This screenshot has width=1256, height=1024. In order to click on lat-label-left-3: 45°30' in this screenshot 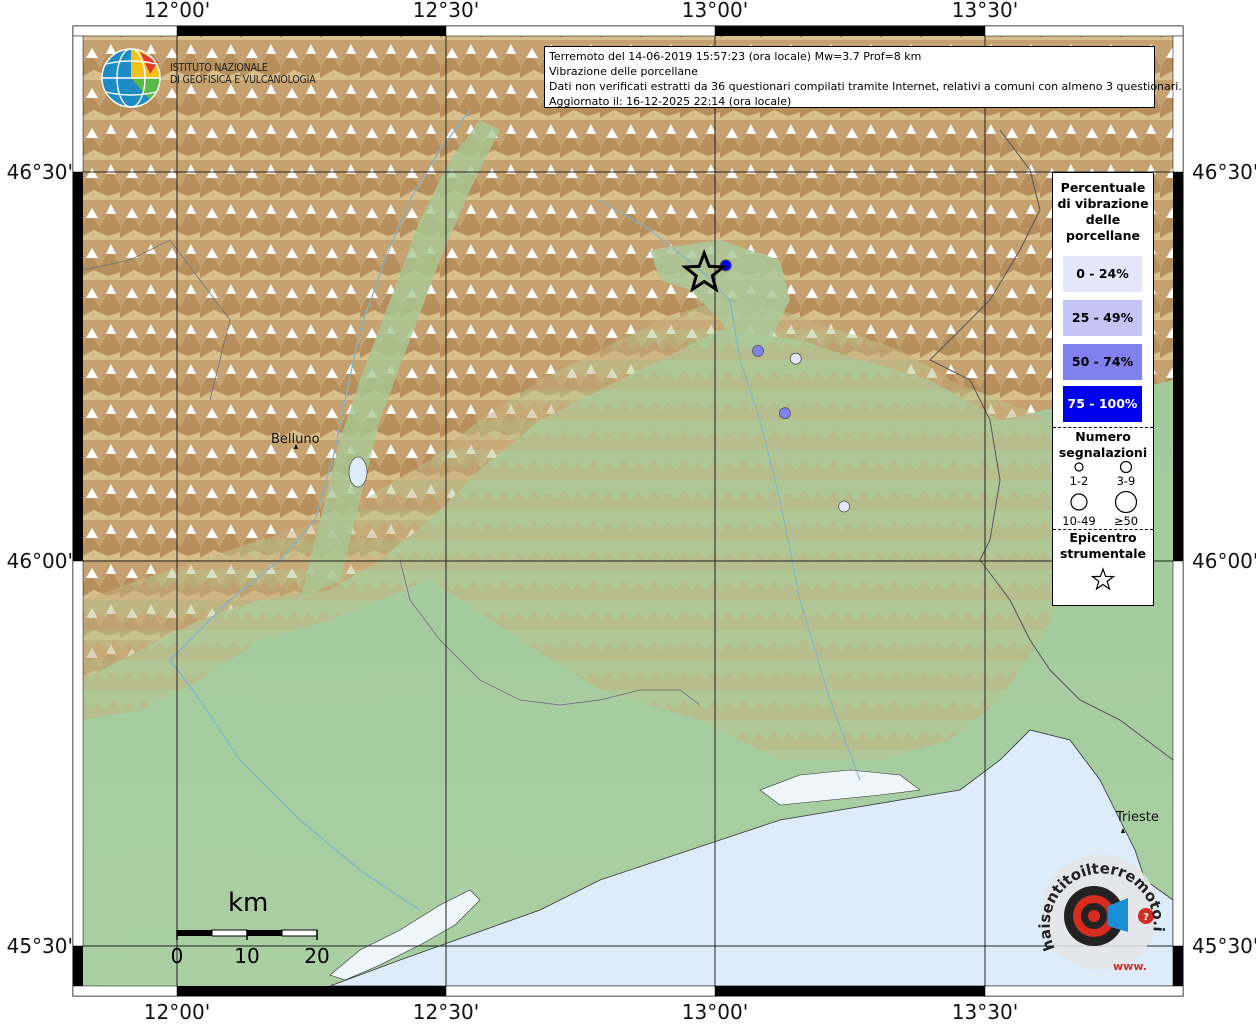, I will do `click(39, 946)`.